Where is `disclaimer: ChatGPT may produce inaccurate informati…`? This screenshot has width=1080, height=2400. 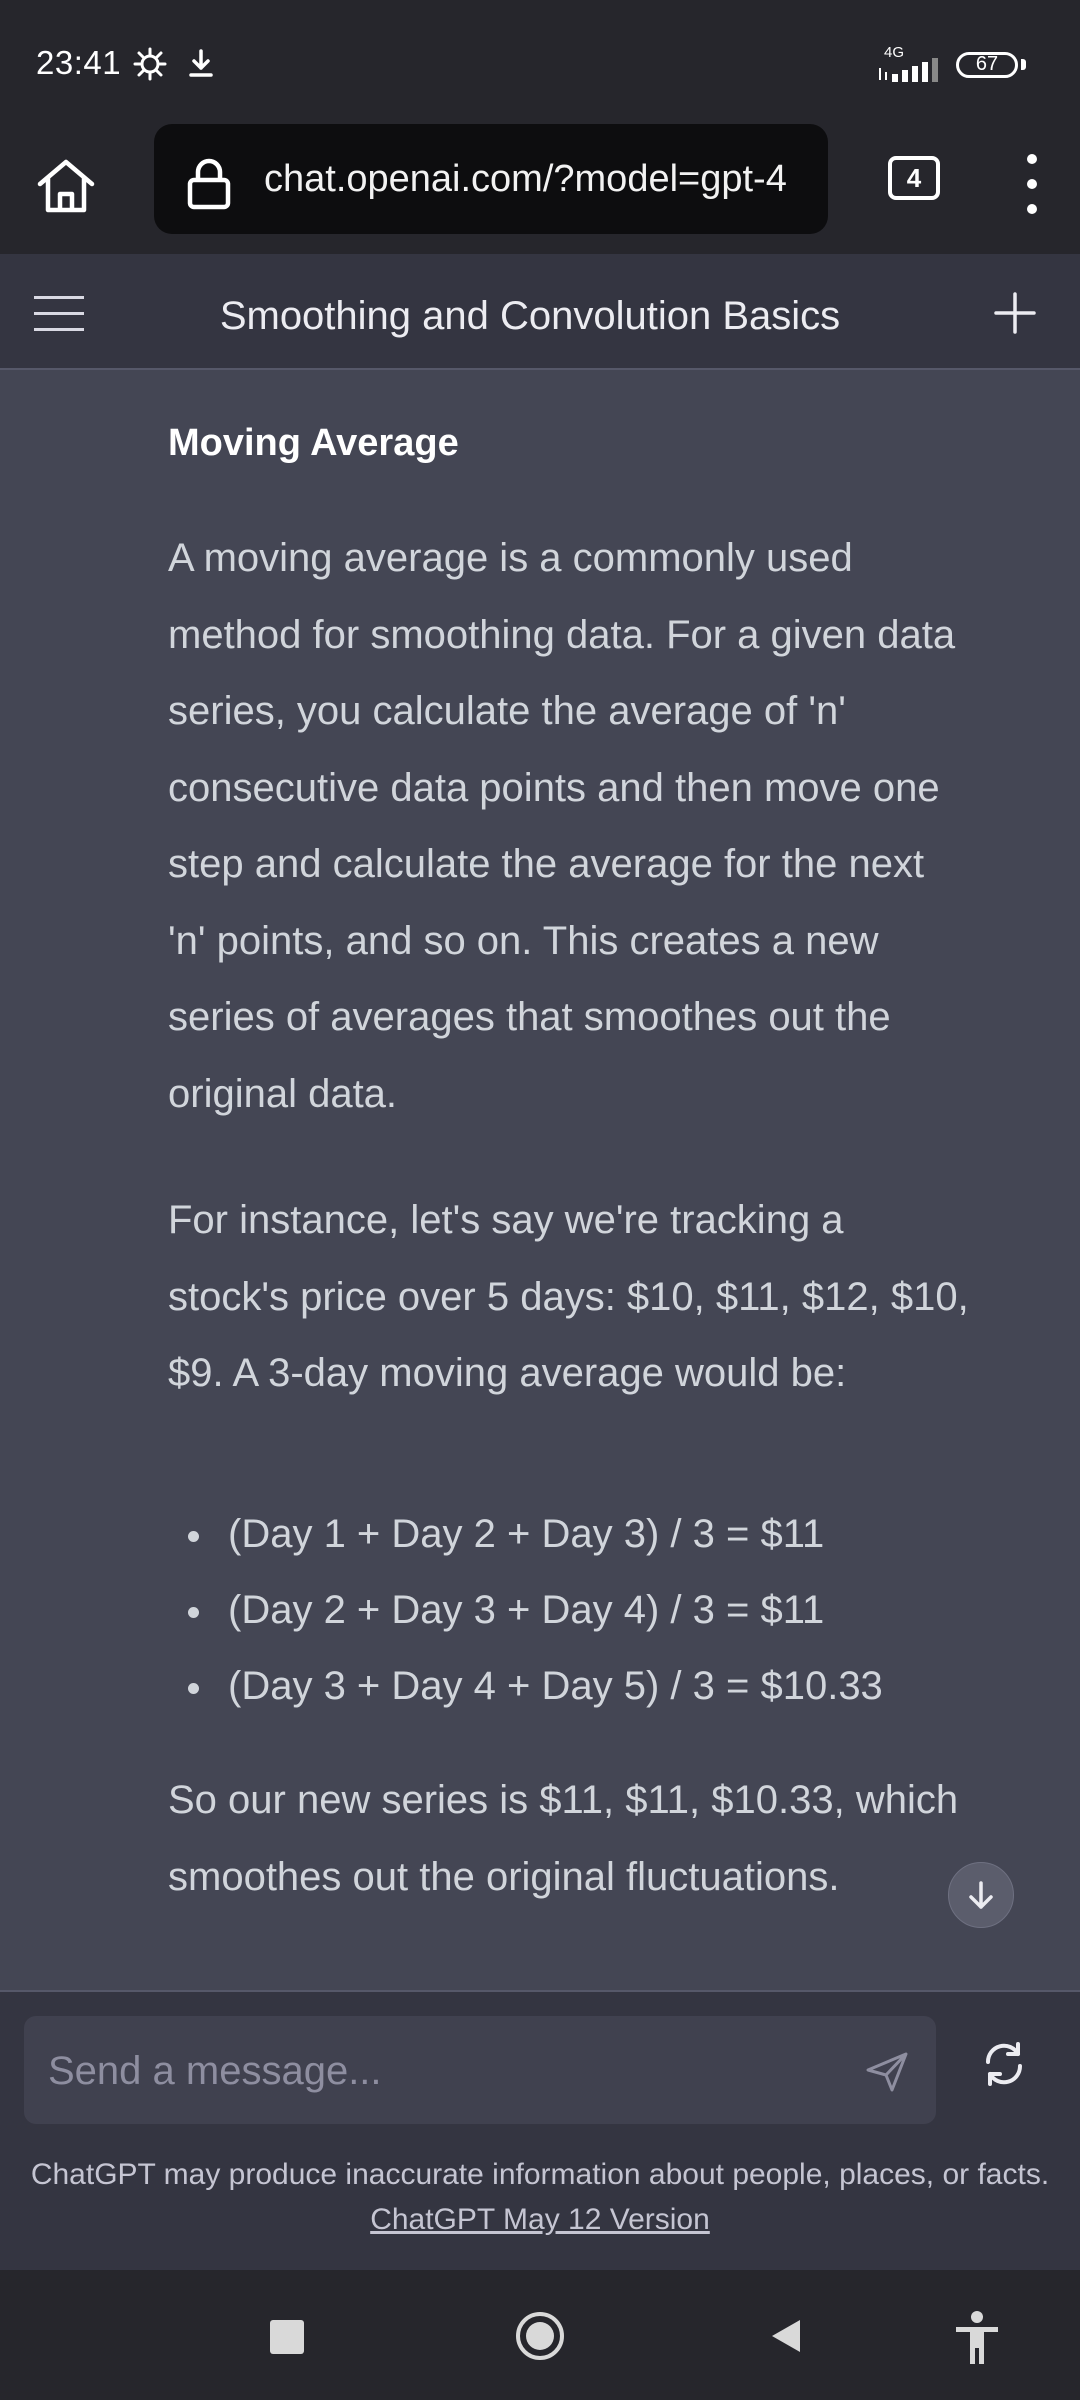 disclaimer: ChatGPT may produce inaccurate informati… is located at coordinates (540, 2197).